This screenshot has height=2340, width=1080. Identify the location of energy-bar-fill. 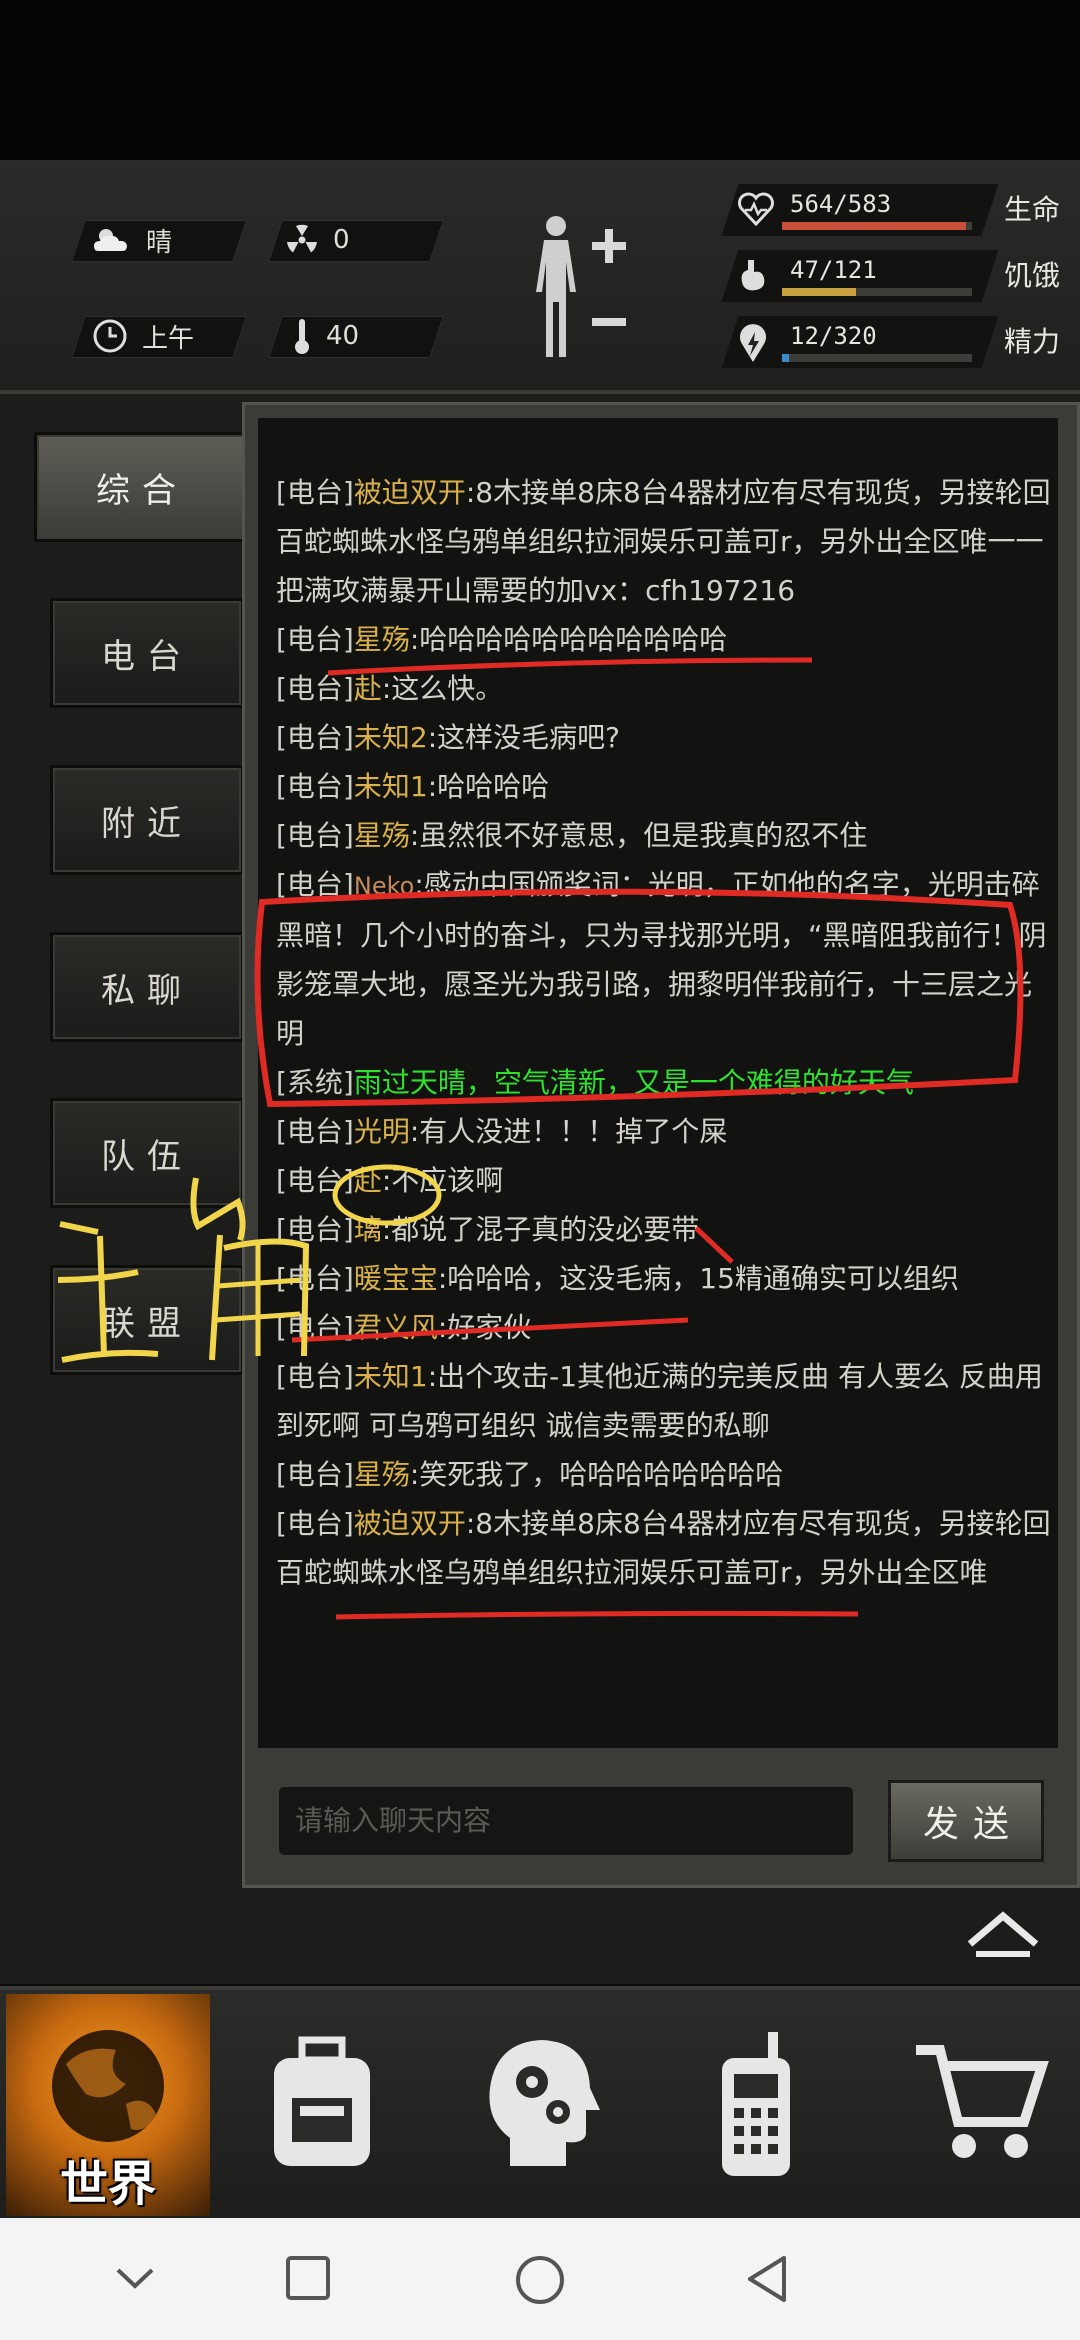
(786, 358).